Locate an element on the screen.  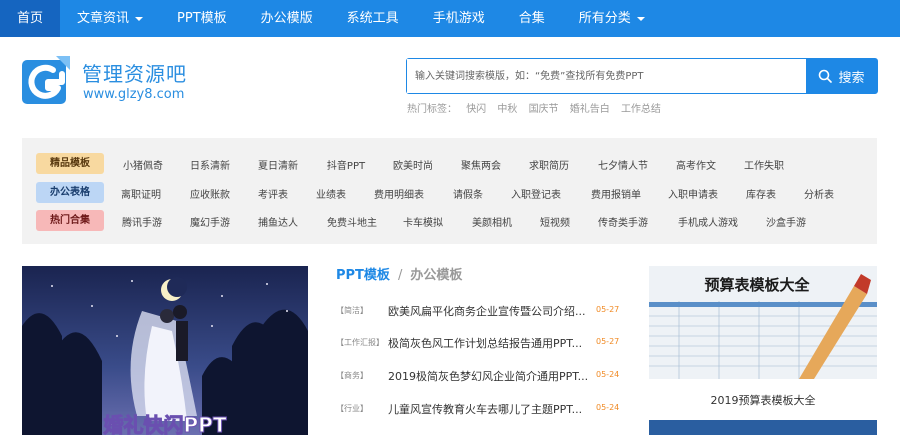
category-link: 手机成人游戏 is located at coordinates (708, 221).